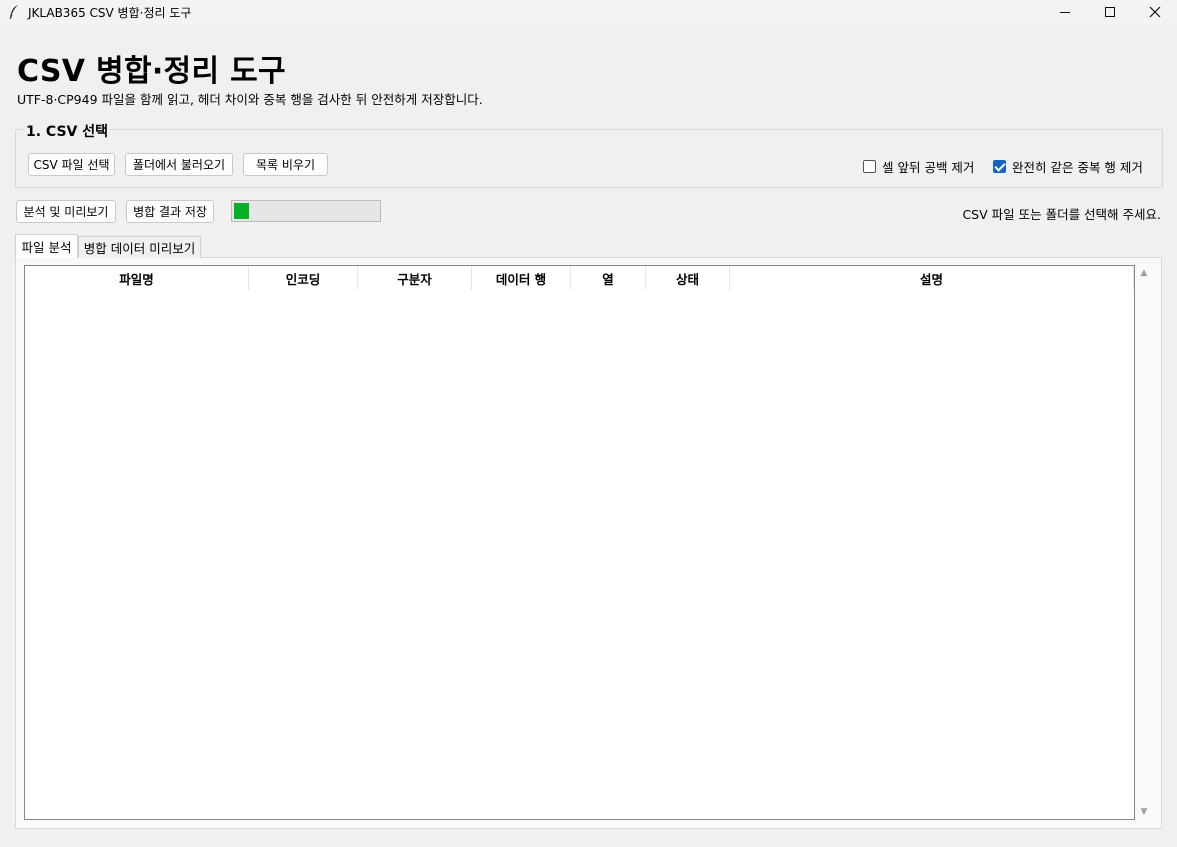 This screenshot has height=847, width=1177. I want to click on minimize-button, so click(1065, 12).